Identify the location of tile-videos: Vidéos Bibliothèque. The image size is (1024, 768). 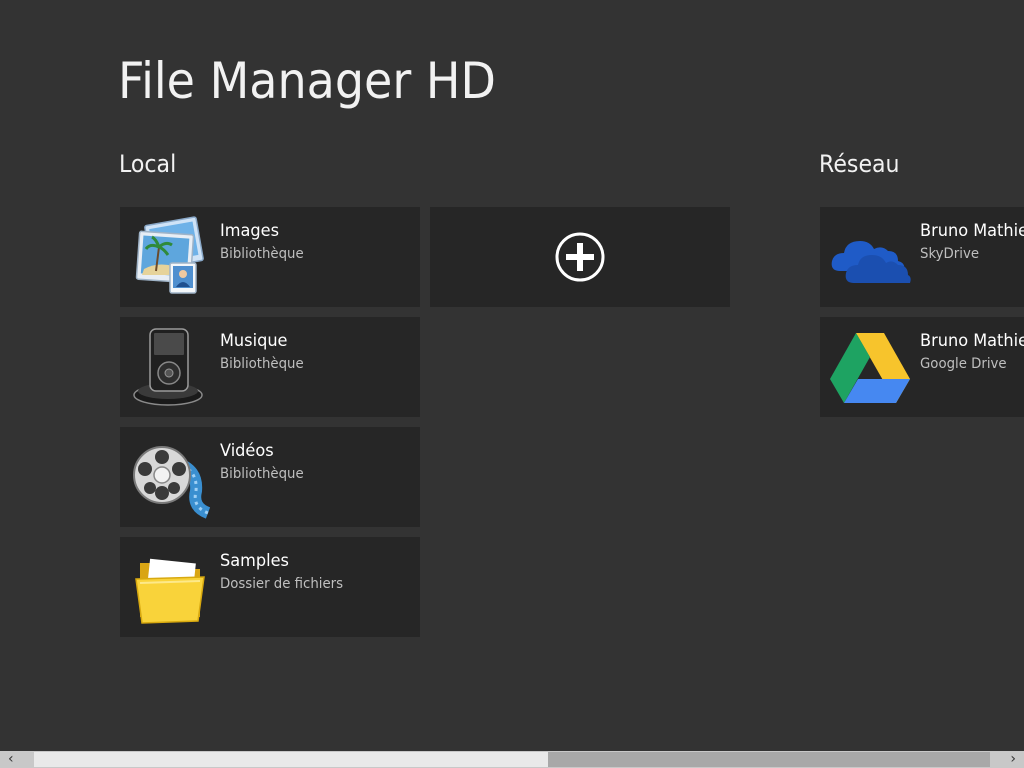
(270, 477).